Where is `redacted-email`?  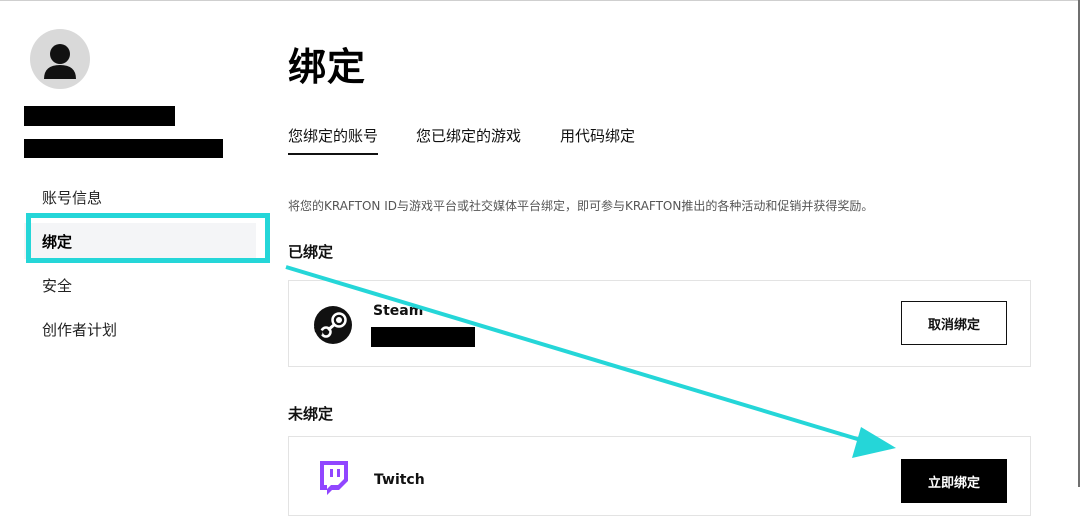 redacted-email is located at coordinates (123, 148).